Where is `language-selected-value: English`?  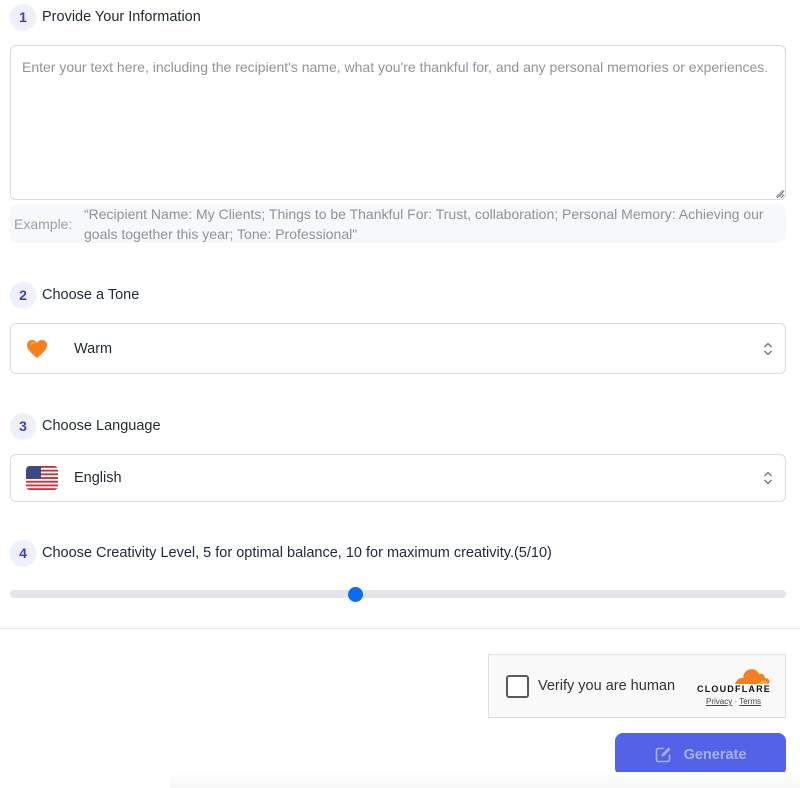 language-selected-value: English is located at coordinates (98, 478).